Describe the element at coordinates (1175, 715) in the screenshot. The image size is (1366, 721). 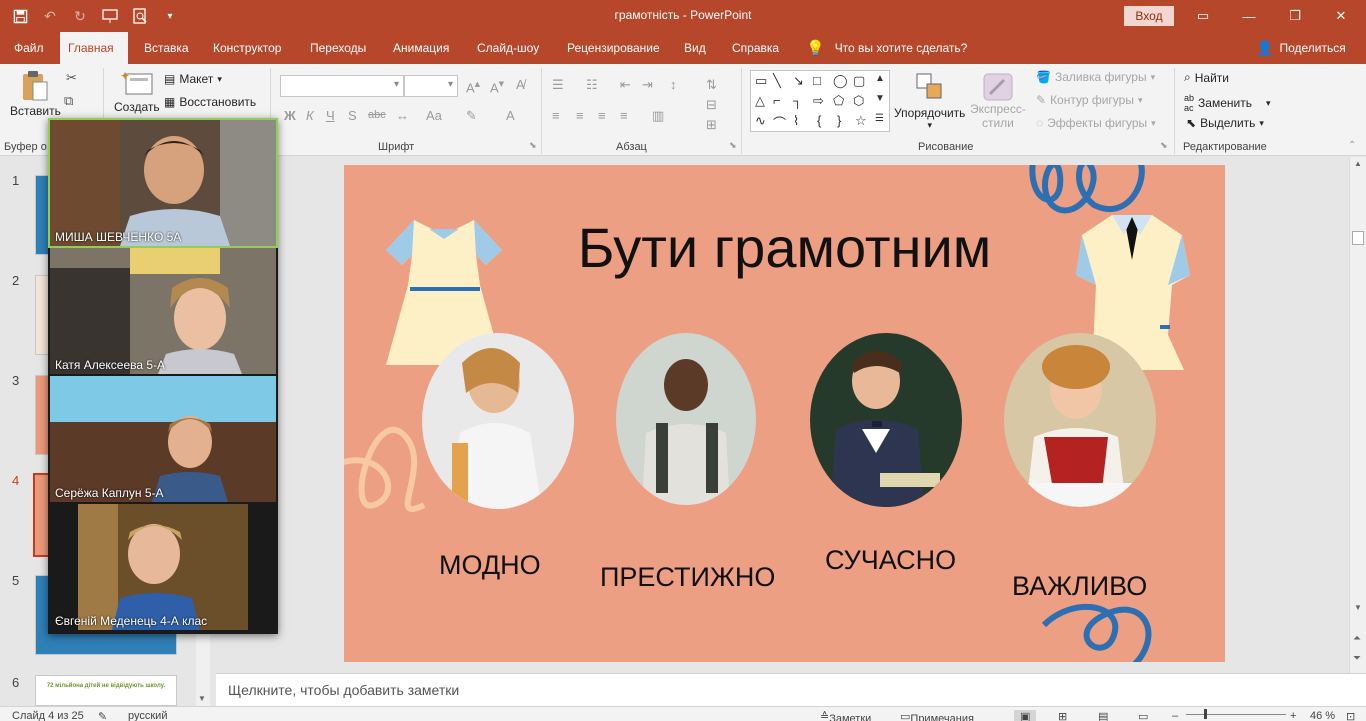
I see `zoom-out-icon: –` at that location.